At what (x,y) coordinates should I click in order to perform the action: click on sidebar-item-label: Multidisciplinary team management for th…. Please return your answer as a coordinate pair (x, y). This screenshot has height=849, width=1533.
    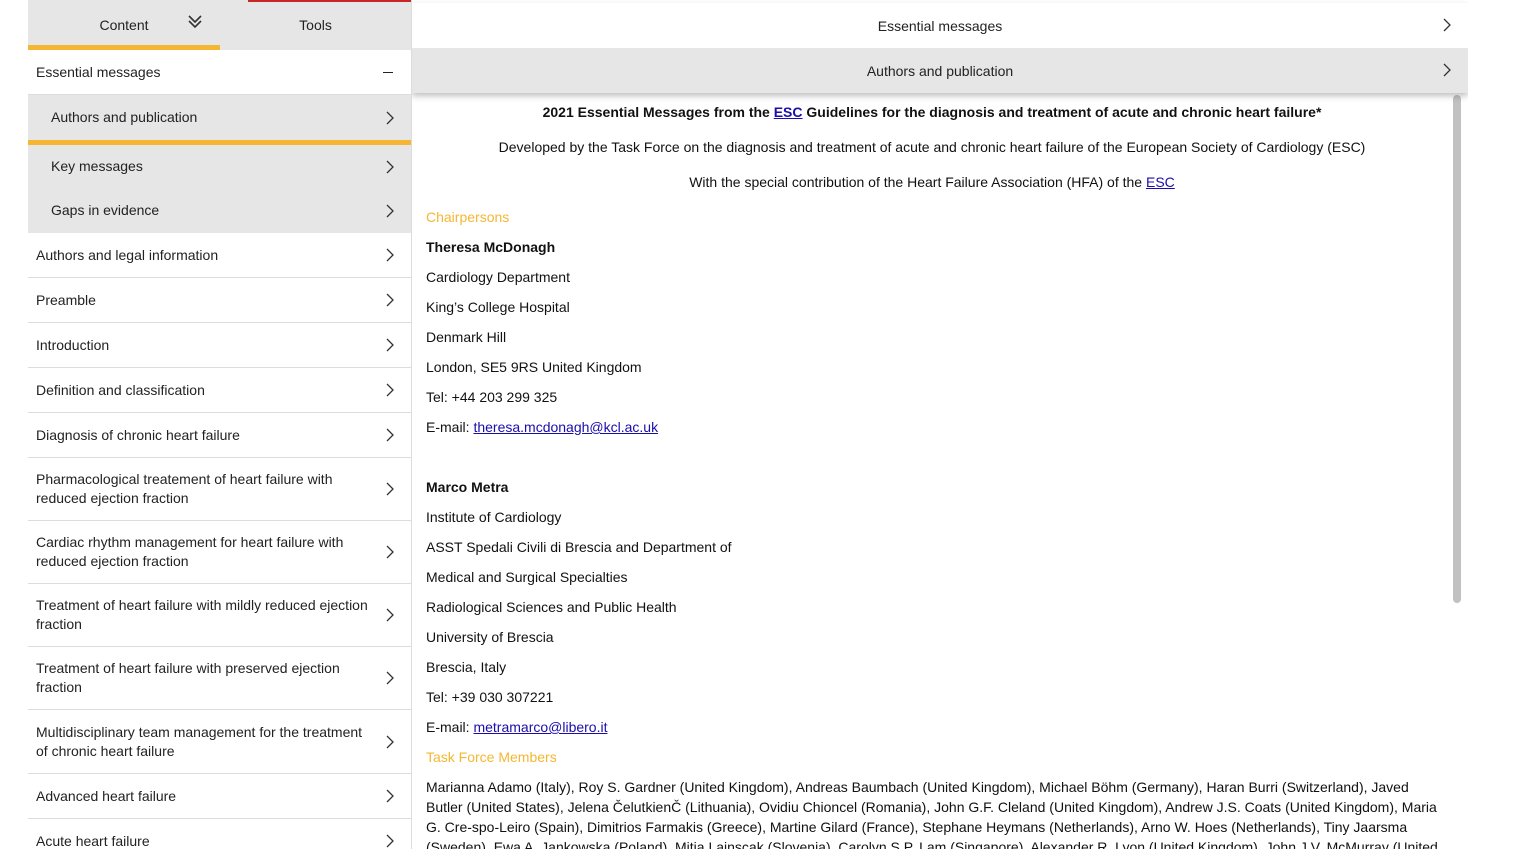
    Looking at the image, I should click on (199, 741).